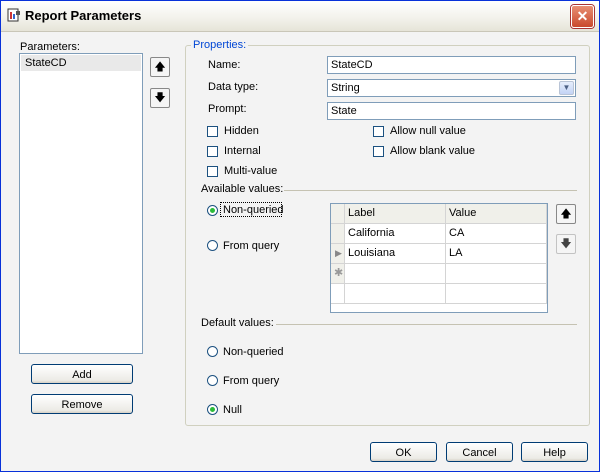 The height and width of the screenshot is (472, 600). I want to click on default-null-radio, so click(212, 409).